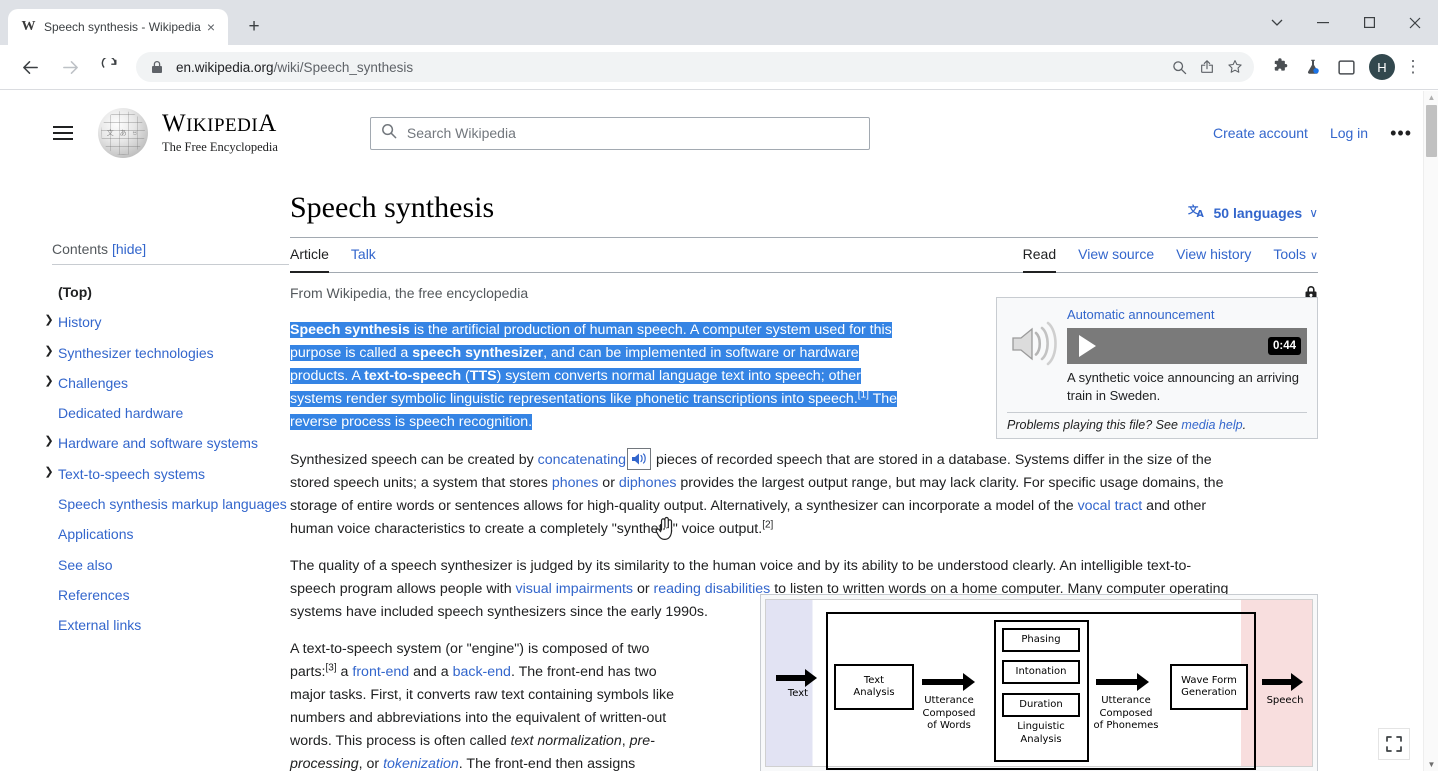  I want to click on sidebar-item-references: ›References, so click(171, 595).